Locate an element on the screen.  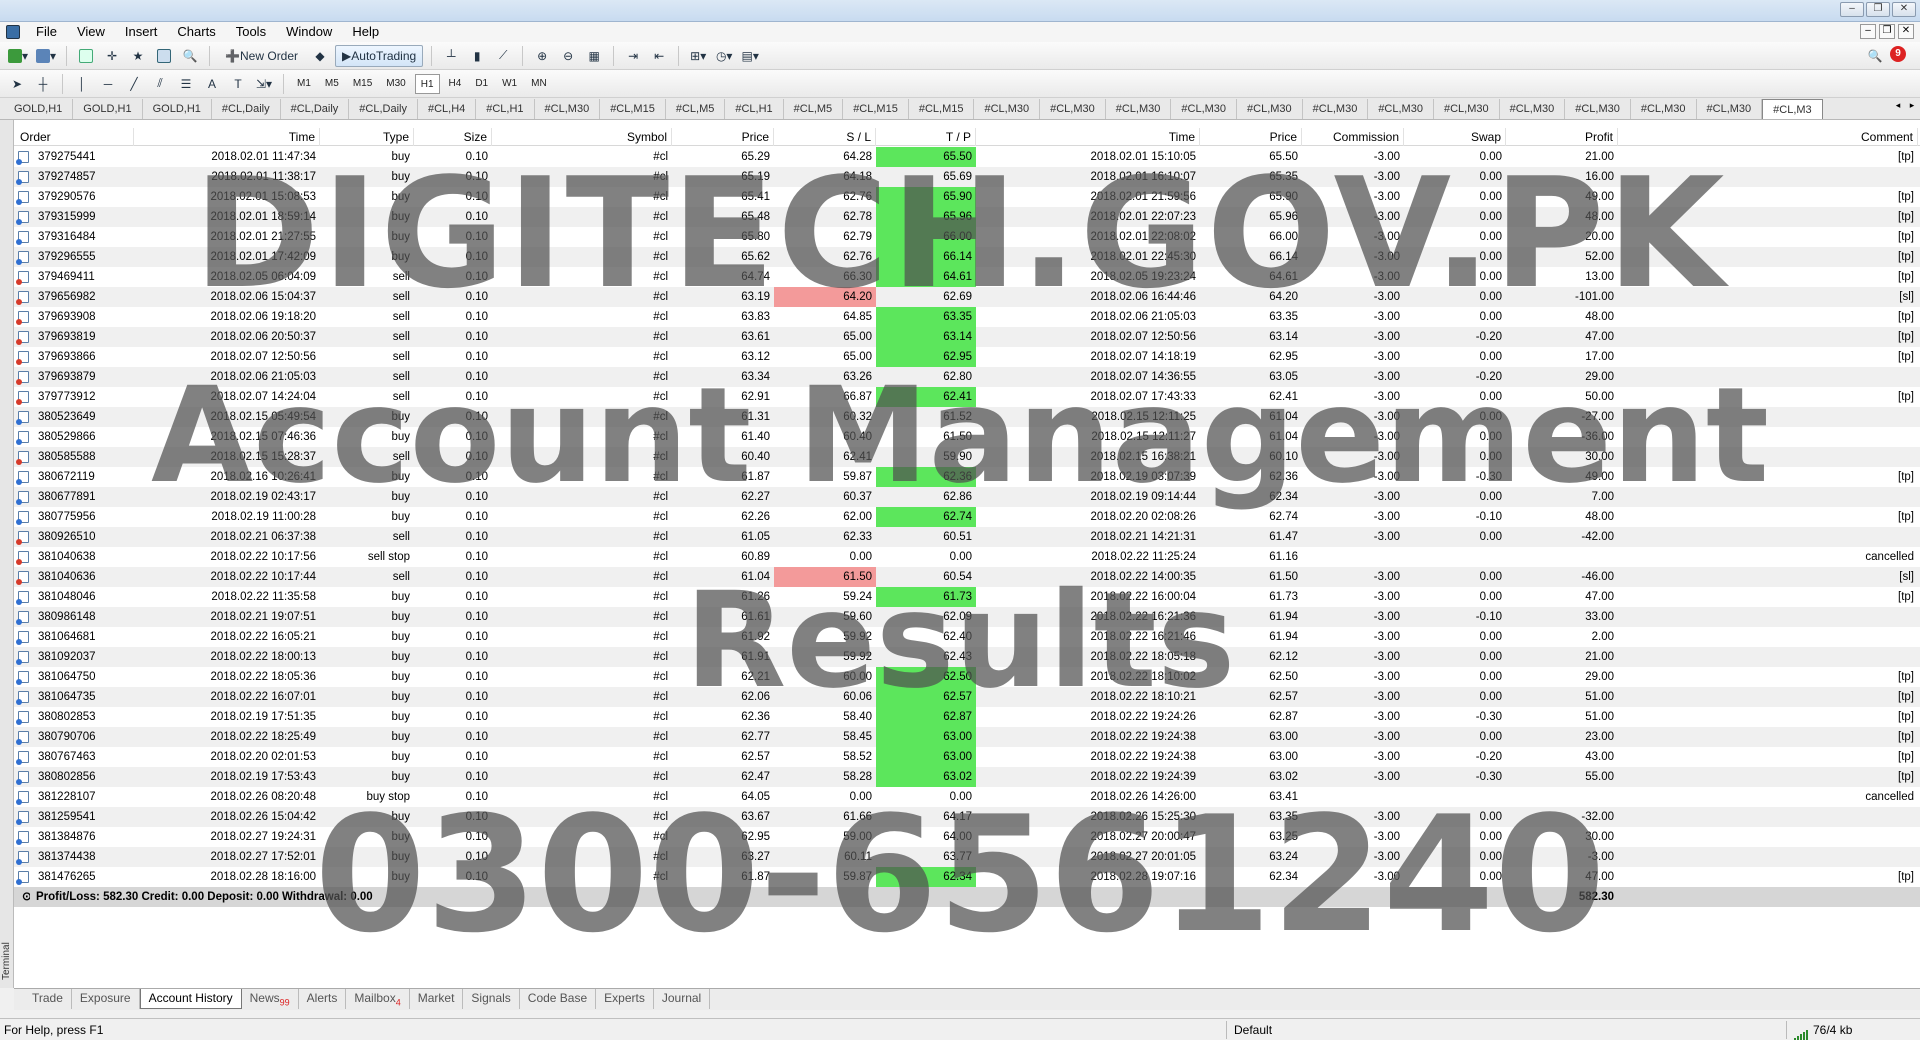
column-header-type: Type is located at coordinates (367, 137).